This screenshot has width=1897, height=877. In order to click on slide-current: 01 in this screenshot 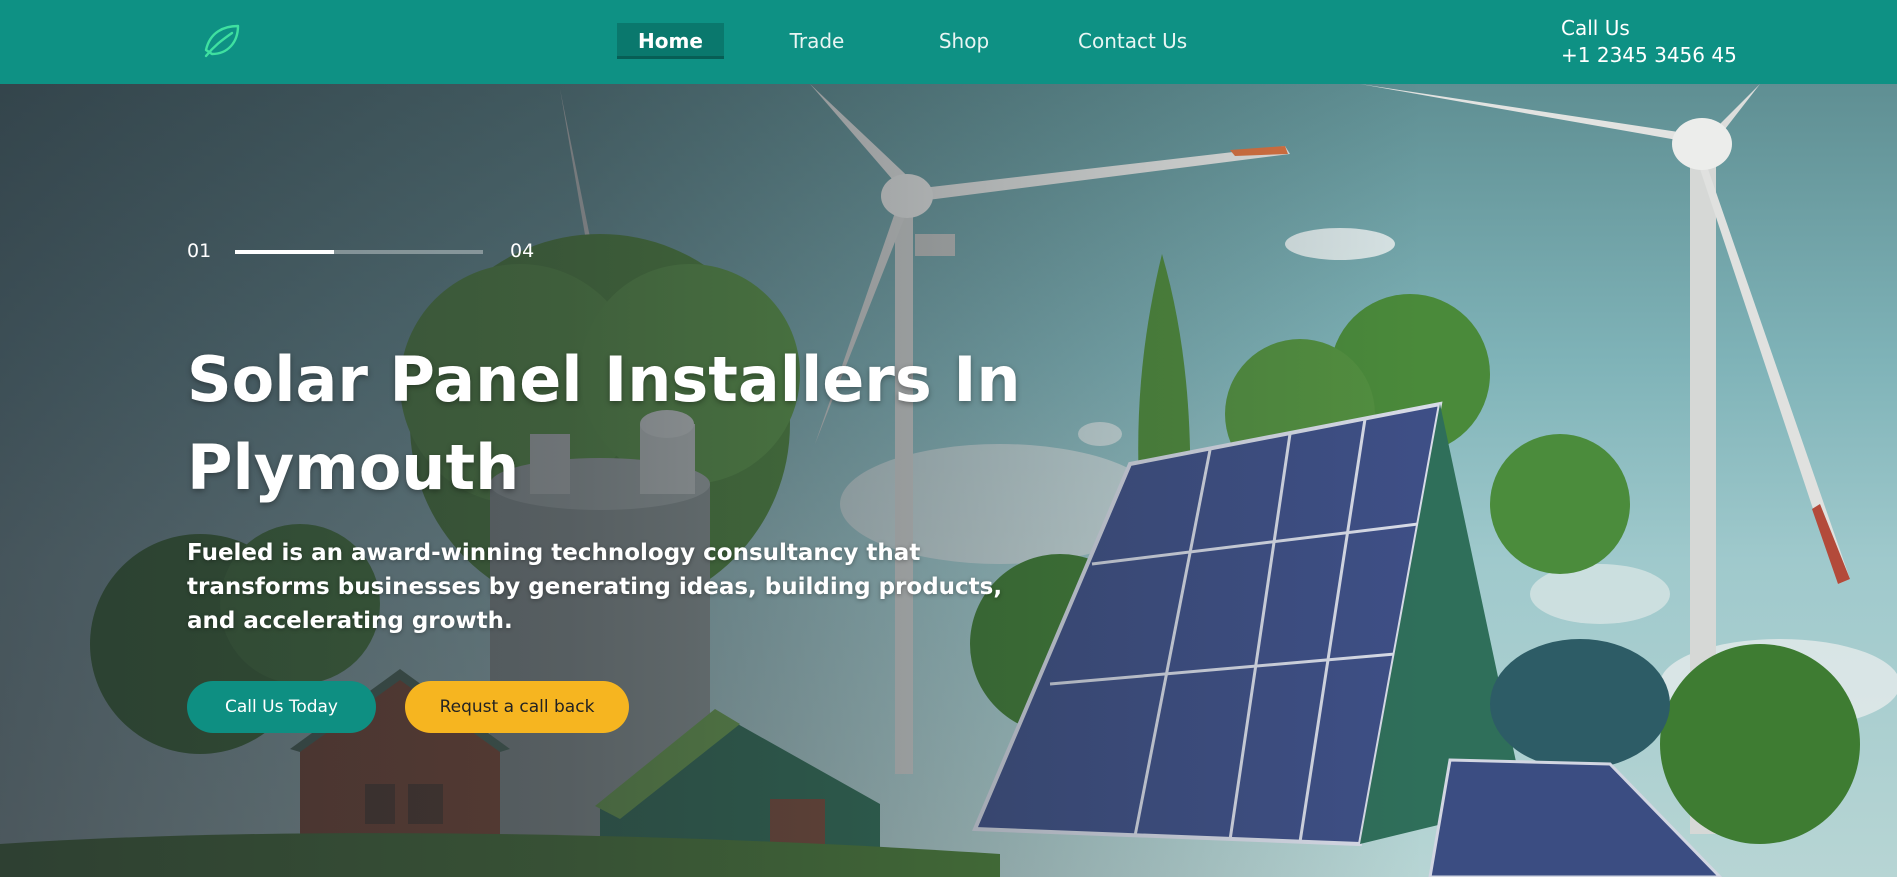, I will do `click(199, 251)`.